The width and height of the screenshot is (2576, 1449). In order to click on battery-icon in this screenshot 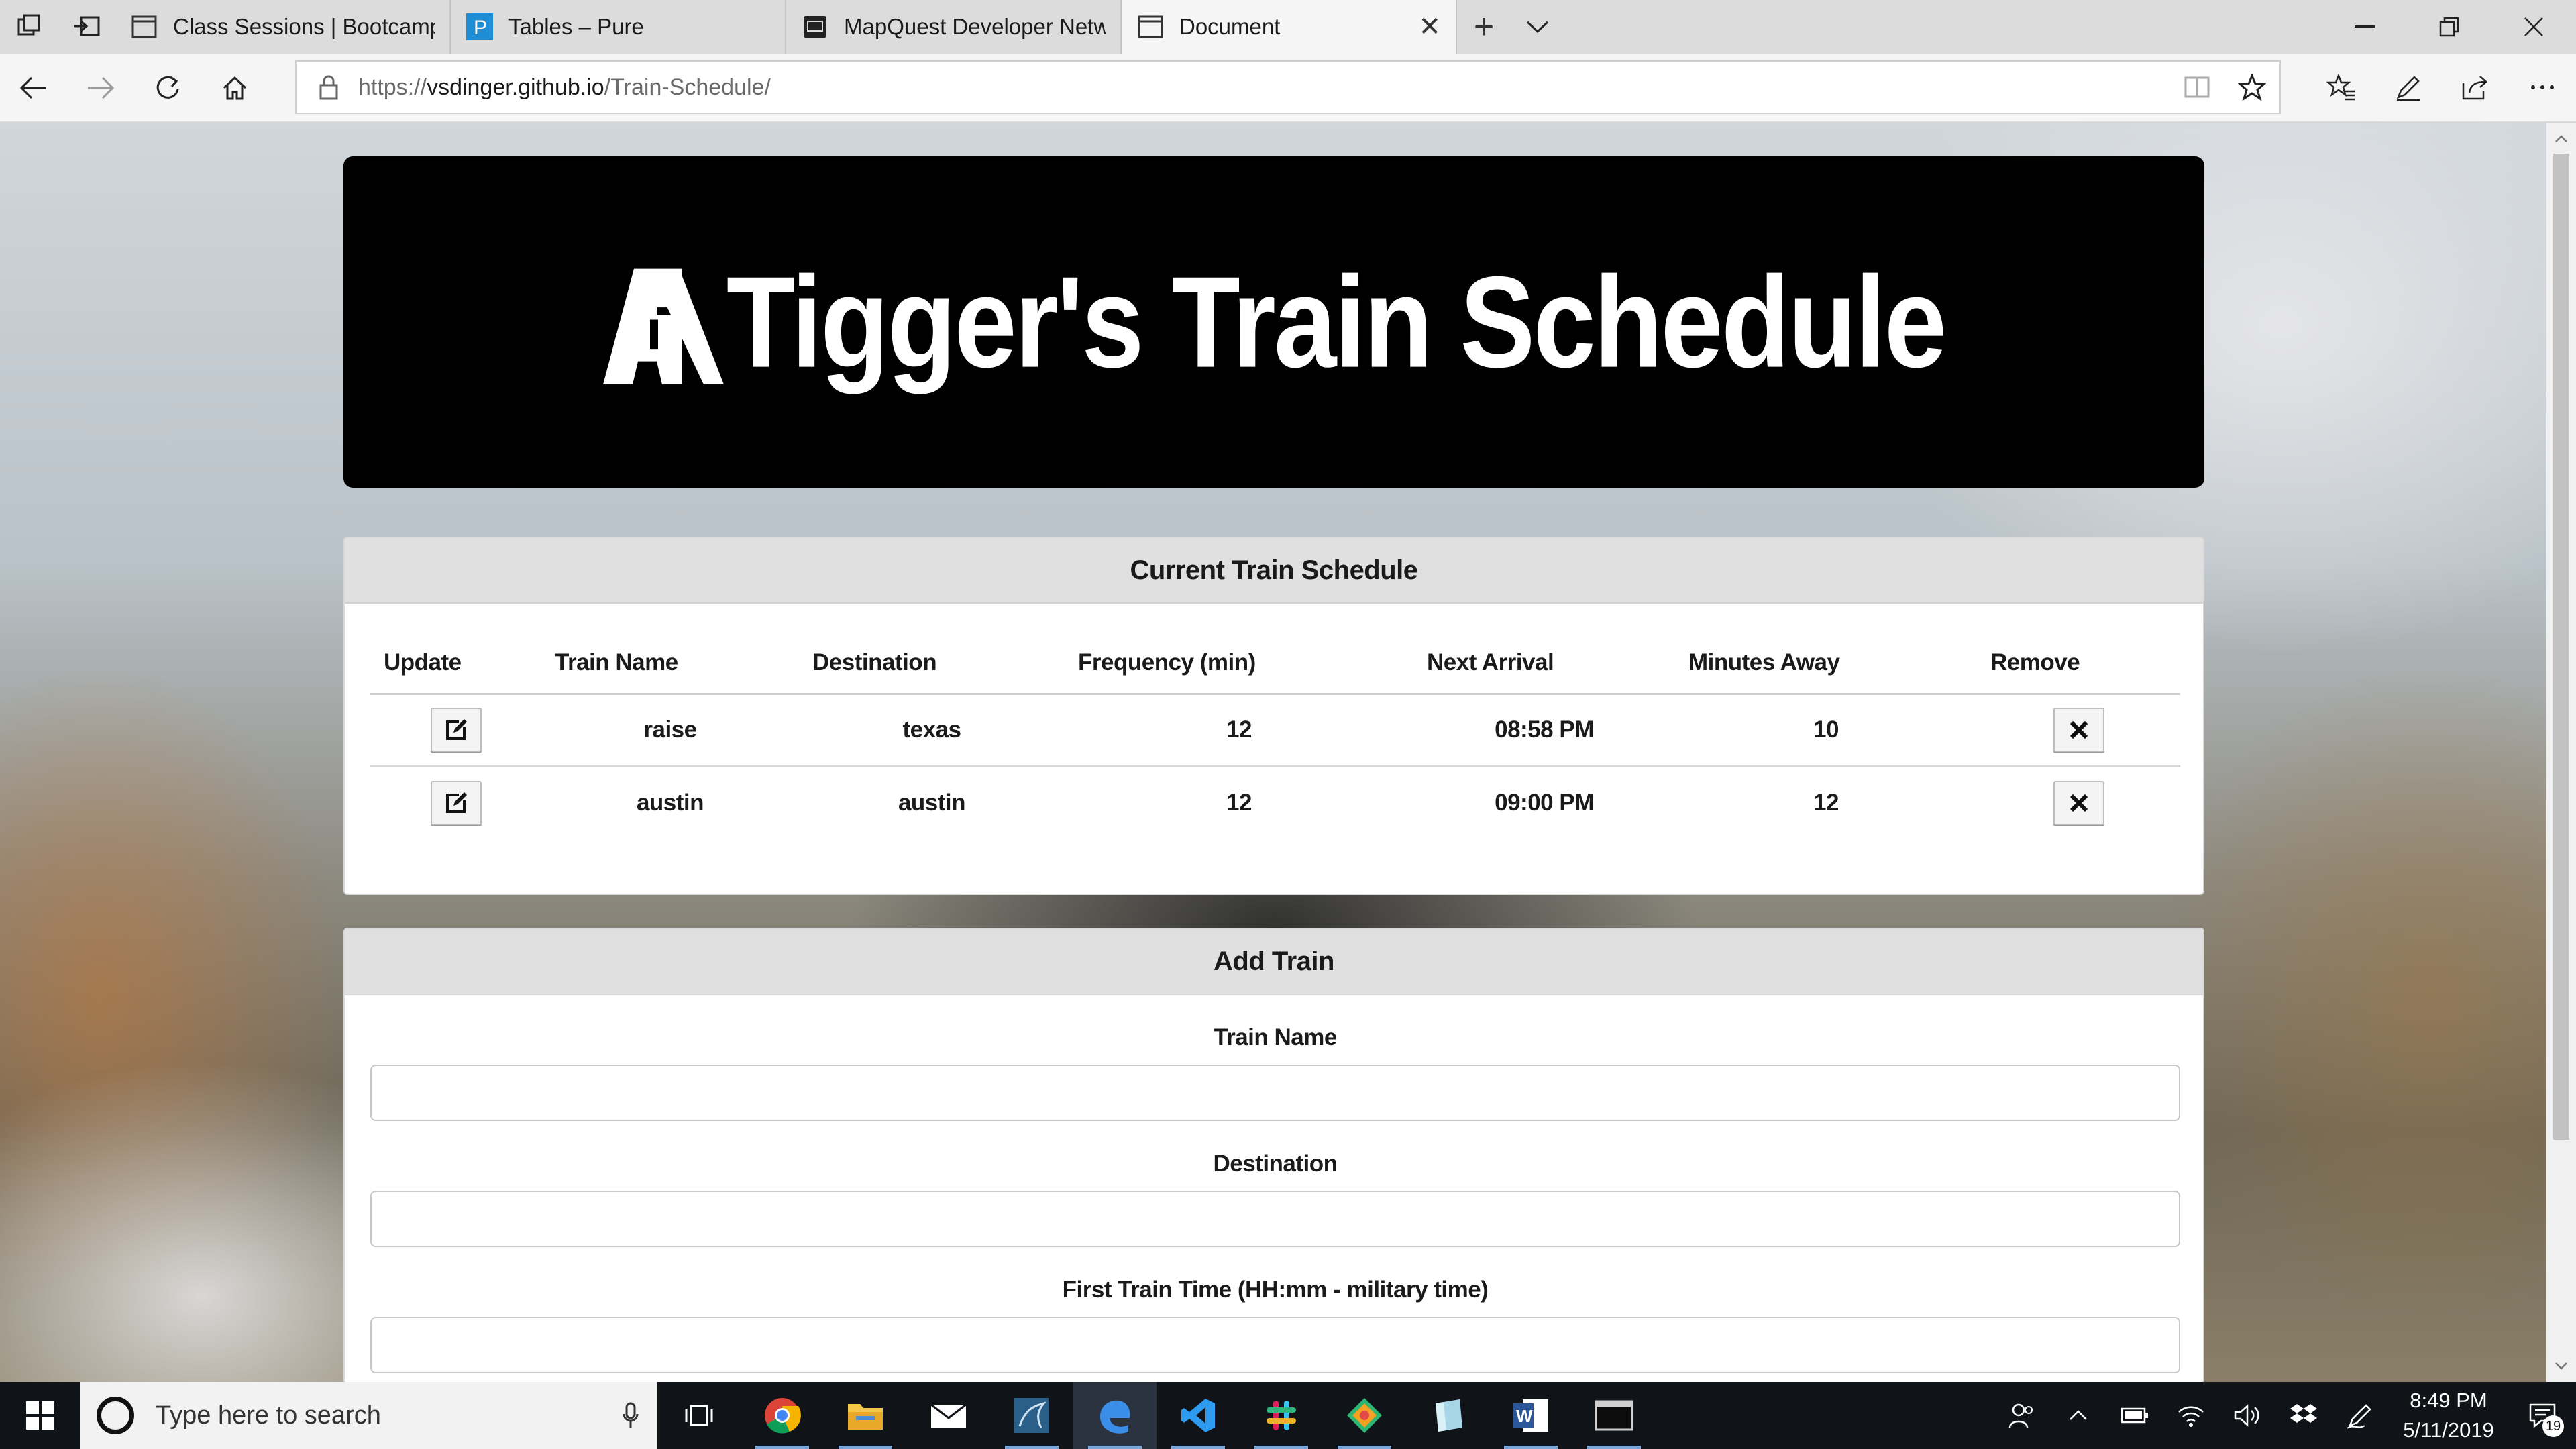, I will do `click(2134, 1415)`.